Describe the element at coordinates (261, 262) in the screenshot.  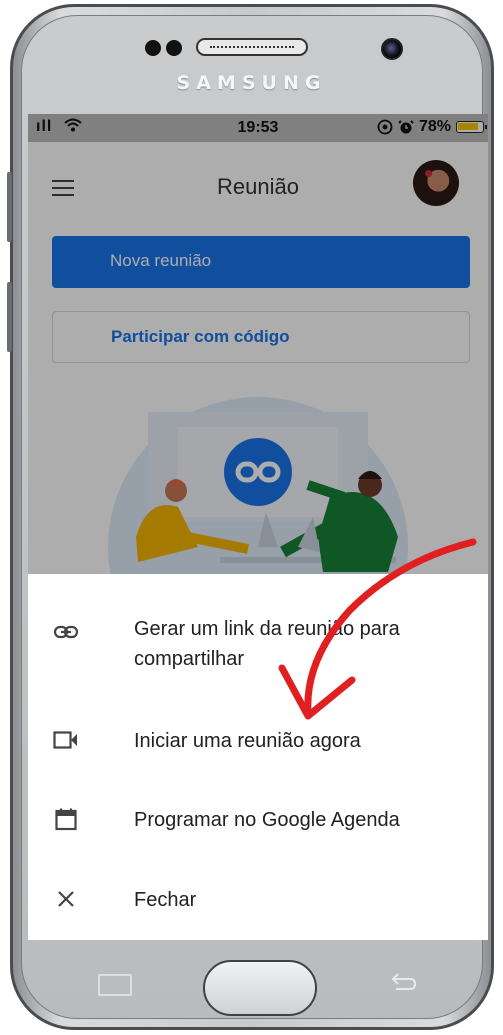
I see `new-meeting-button: Nova reunião` at that location.